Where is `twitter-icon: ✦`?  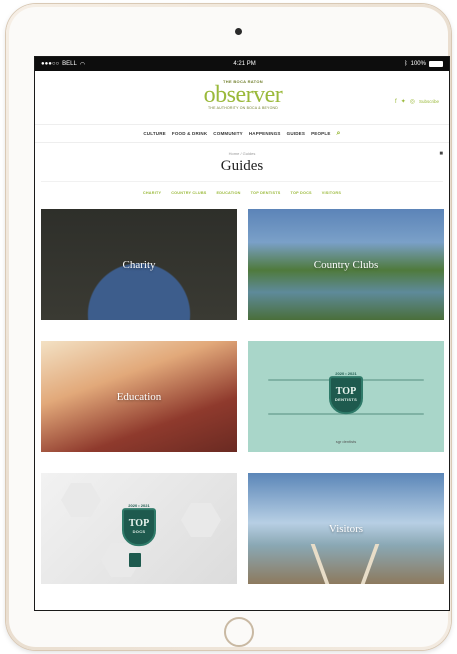
twitter-icon: ✦ is located at coordinates (403, 101).